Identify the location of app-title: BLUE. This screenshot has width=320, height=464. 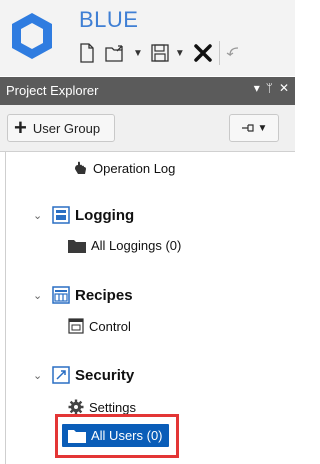
(109, 19).